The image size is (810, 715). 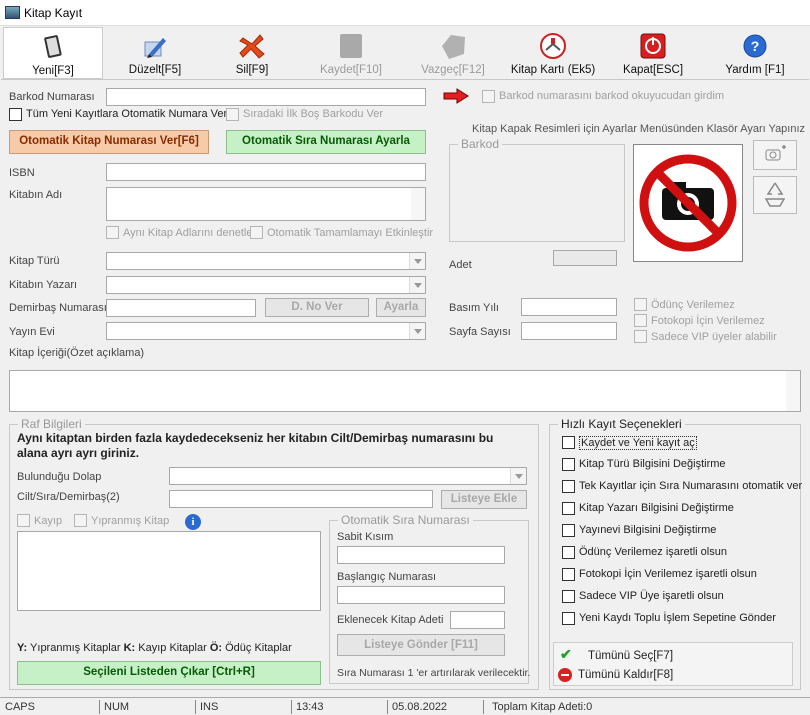 What do you see at coordinates (266, 172) in the screenshot?
I see `isbn-input` at bounding box center [266, 172].